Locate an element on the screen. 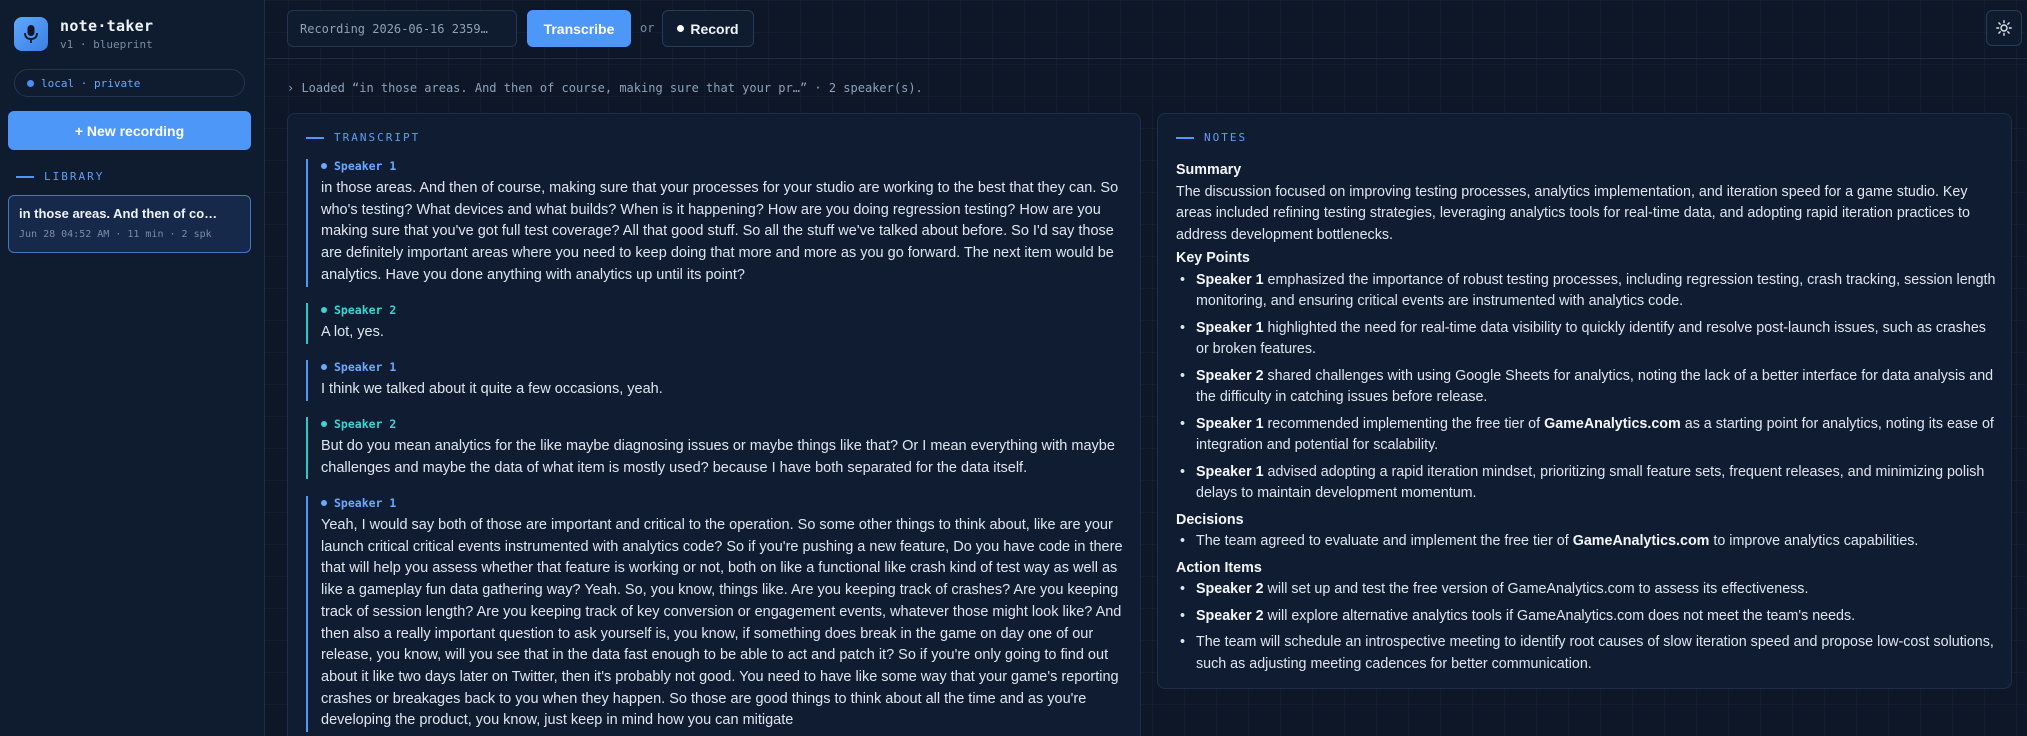 This screenshot has width=2027, height=736. theme-toggle-button is located at coordinates (2004, 28).